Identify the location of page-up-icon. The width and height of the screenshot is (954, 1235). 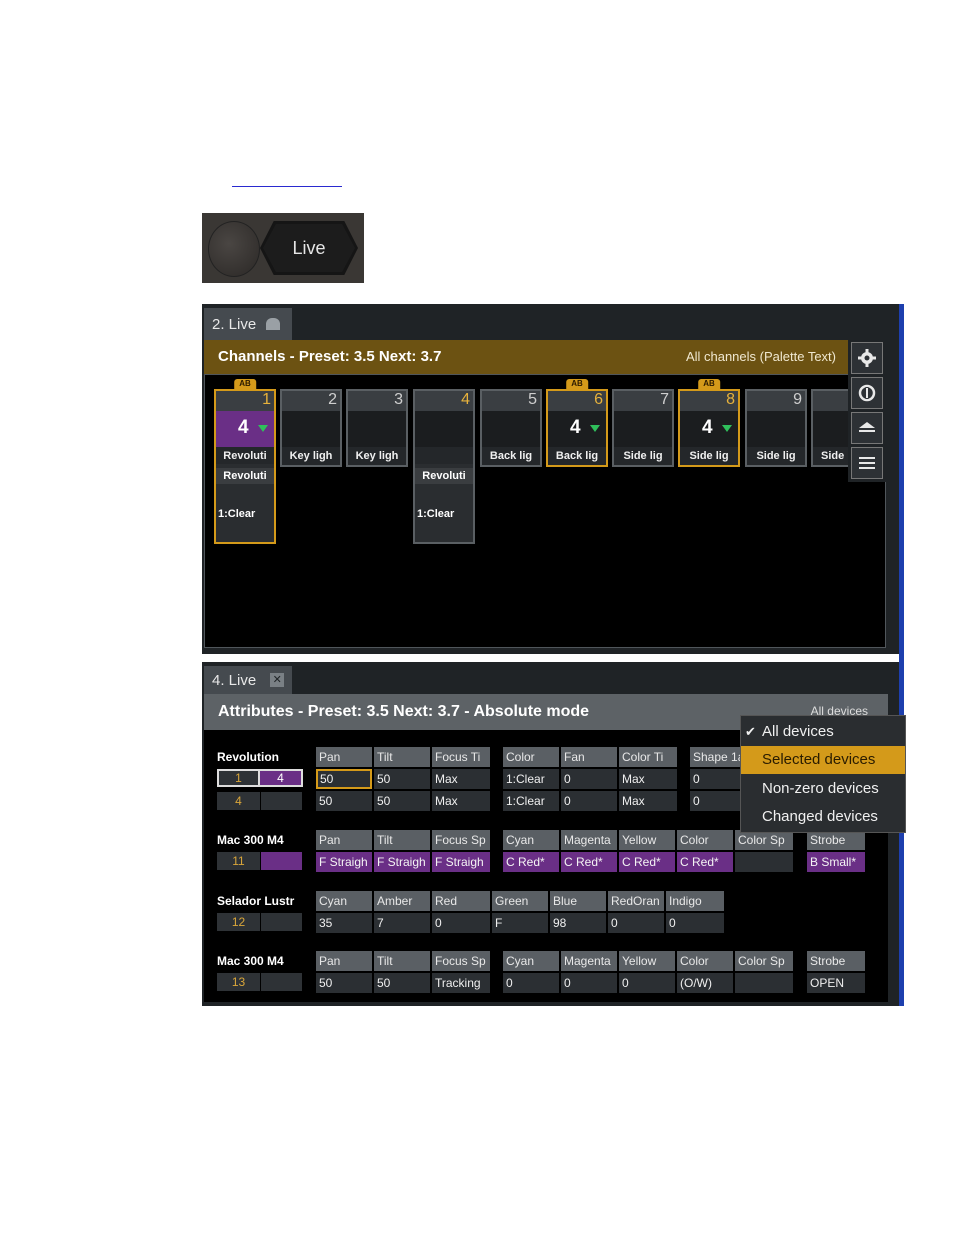
(867, 428).